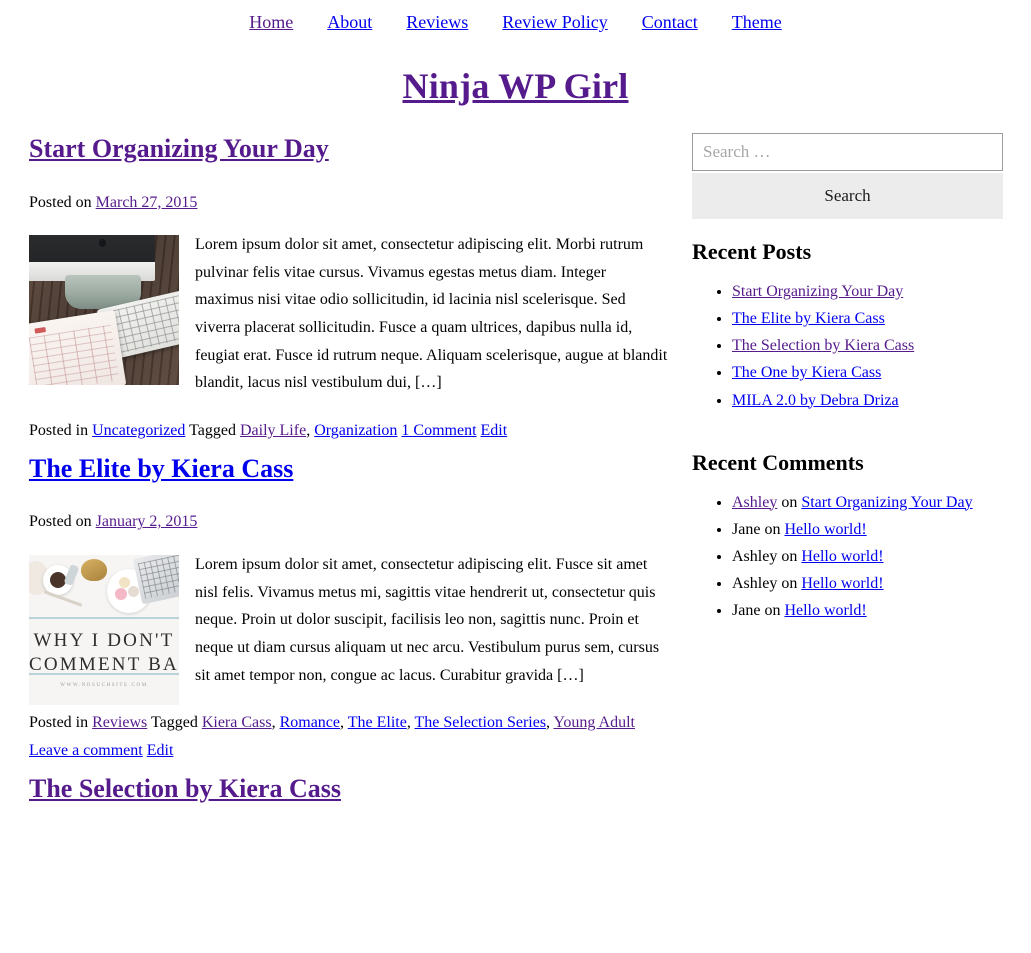  What do you see at coordinates (237, 722) in the screenshot?
I see `post-tag-link: Kiera Cass` at bounding box center [237, 722].